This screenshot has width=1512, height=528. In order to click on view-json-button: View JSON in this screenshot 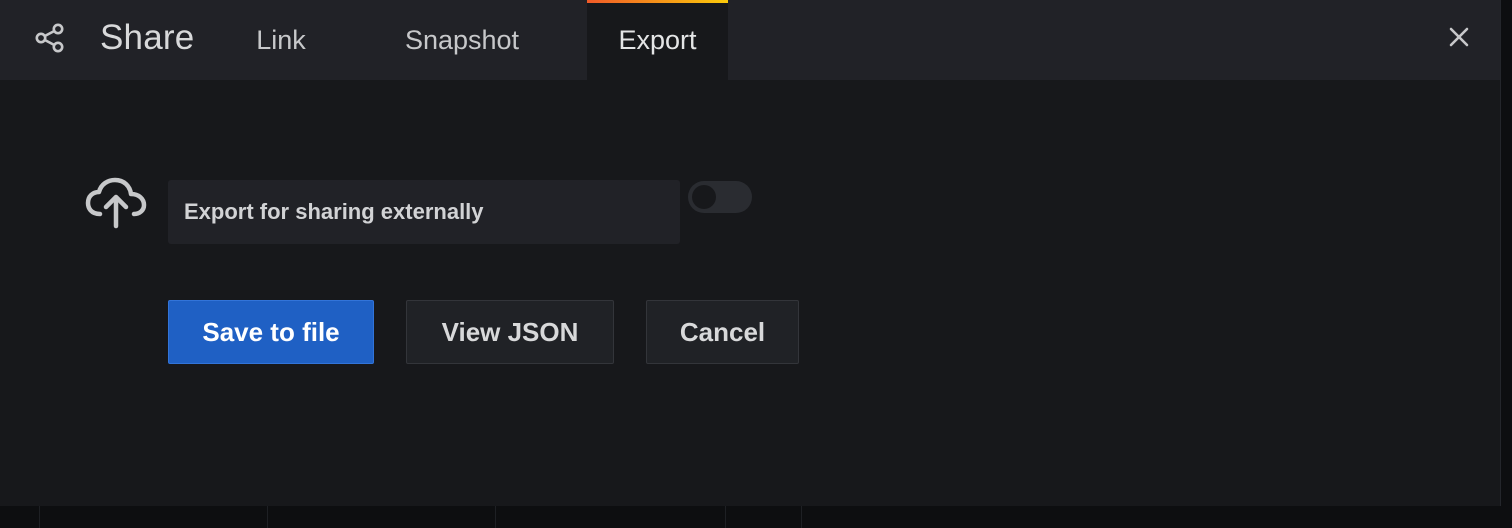, I will do `click(510, 332)`.